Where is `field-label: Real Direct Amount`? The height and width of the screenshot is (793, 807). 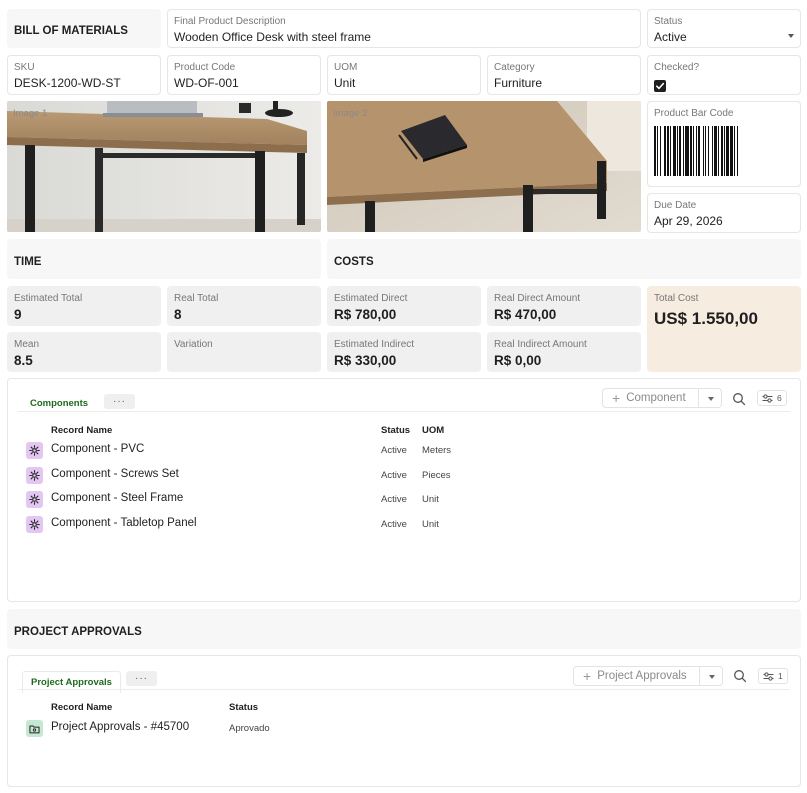
field-label: Real Direct Amount is located at coordinates (537, 298).